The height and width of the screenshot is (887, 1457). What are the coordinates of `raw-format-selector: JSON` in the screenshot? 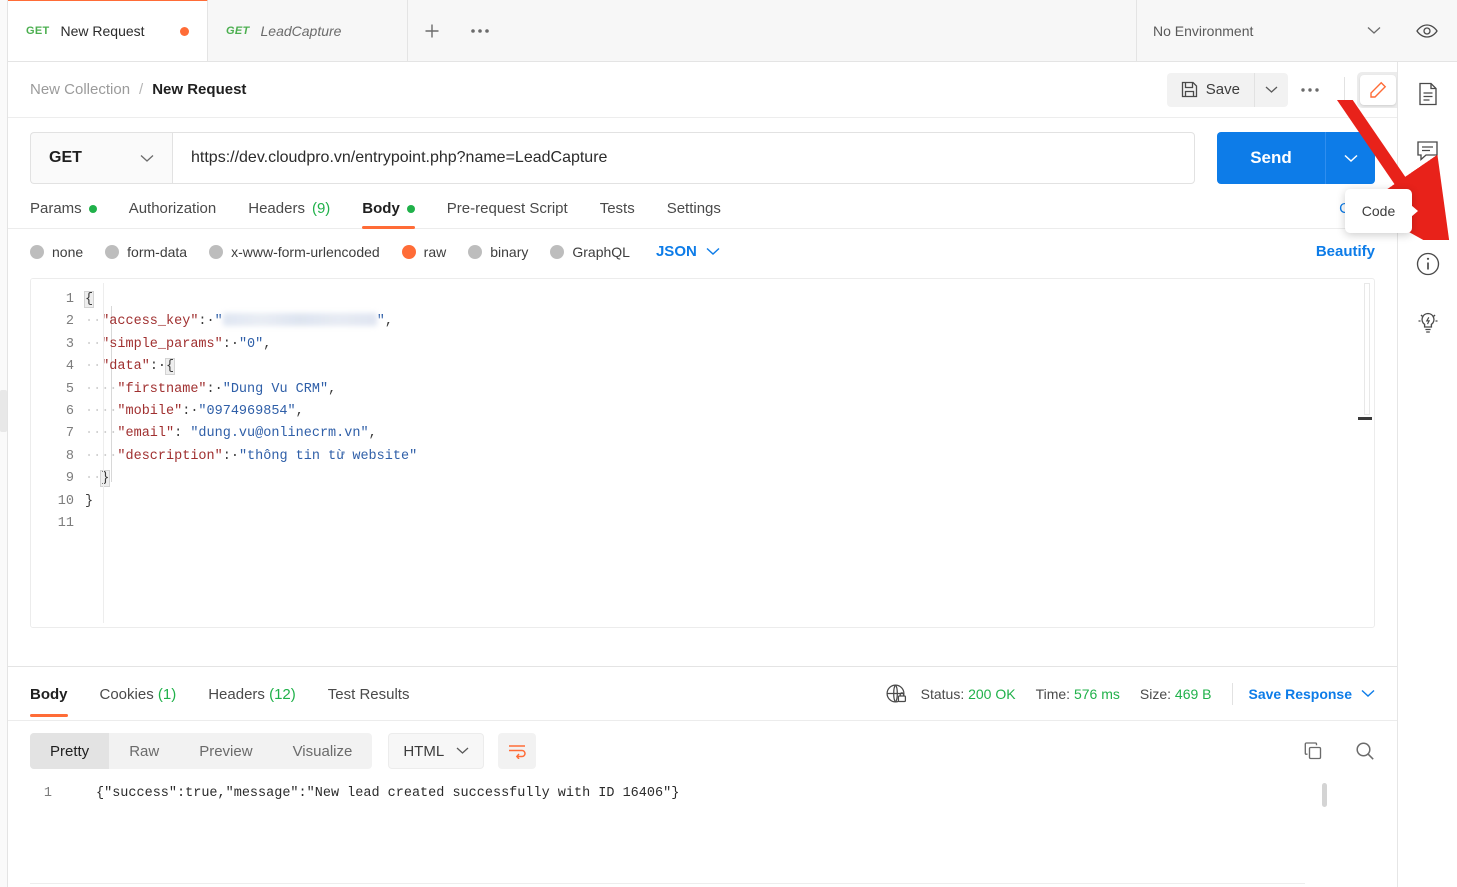 It's located at (688, 251).